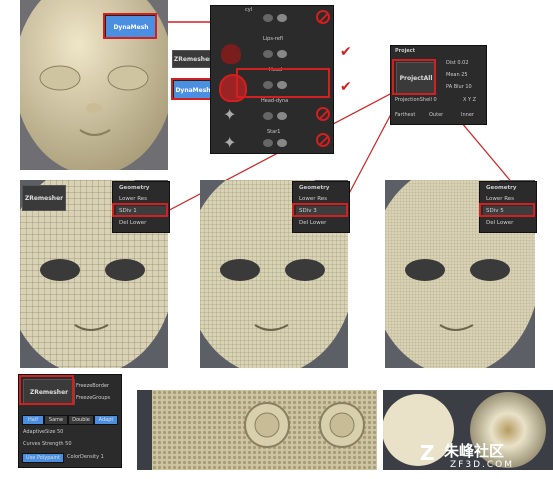  What do you see at coordinates (474, 451) in the screenshot?
I see `watermark-text-cn: 朱峰社区` at bounding box center [474, 451].